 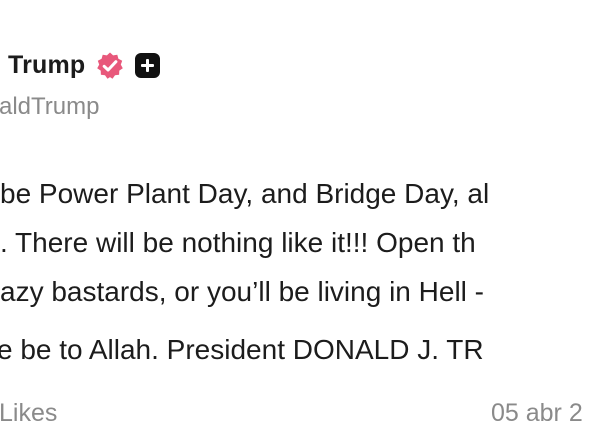 What do you see at coordinates (537, 413) in the screenshot?
I see `post-timestamp: 05 abr 2` at bounding box center [537, 413].